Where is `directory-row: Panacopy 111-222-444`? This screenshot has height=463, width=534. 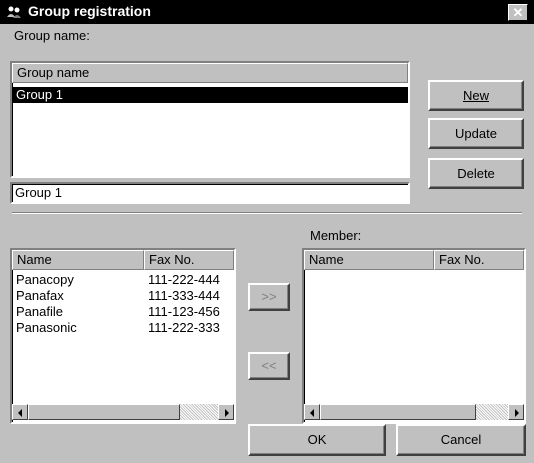
directory-row: Panacopy 111-222-444 is located at coordinates (123, 280).